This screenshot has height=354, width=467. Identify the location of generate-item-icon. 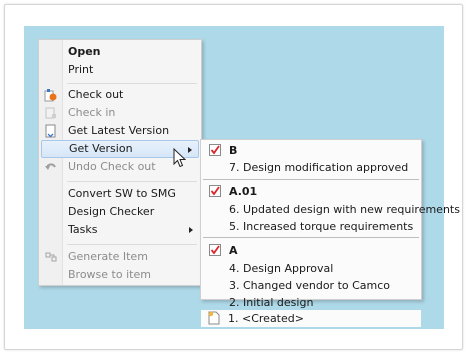
(51, 257).